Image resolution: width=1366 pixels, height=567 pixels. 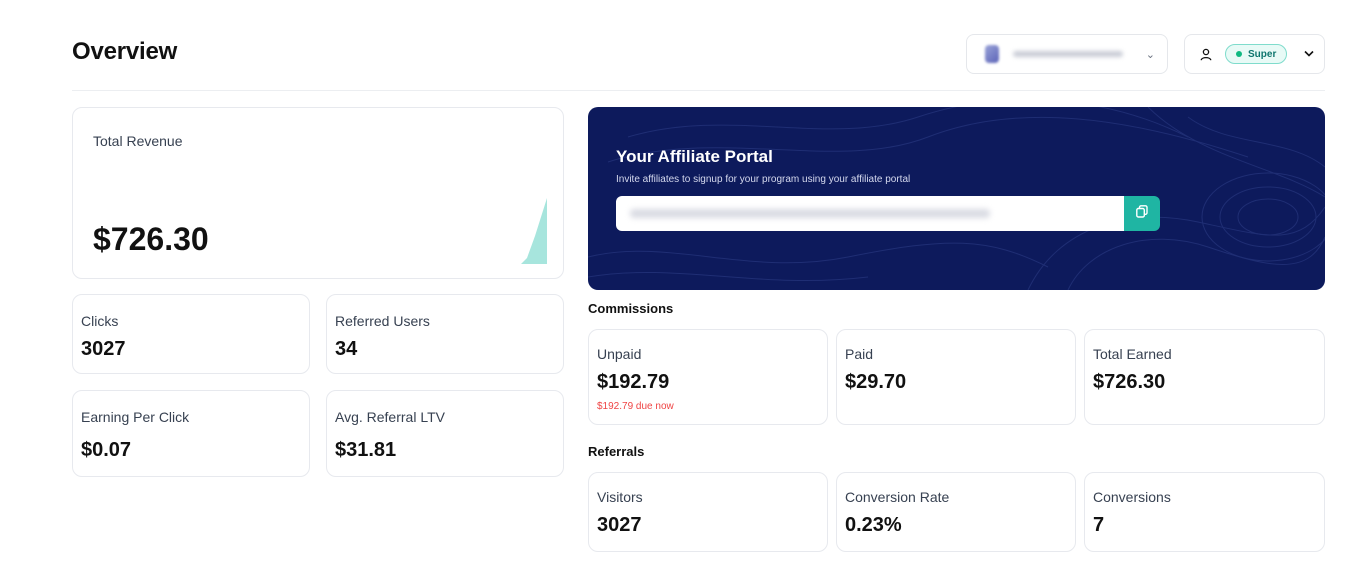 I want to click on user-icon, so click(x=1206, y=54).